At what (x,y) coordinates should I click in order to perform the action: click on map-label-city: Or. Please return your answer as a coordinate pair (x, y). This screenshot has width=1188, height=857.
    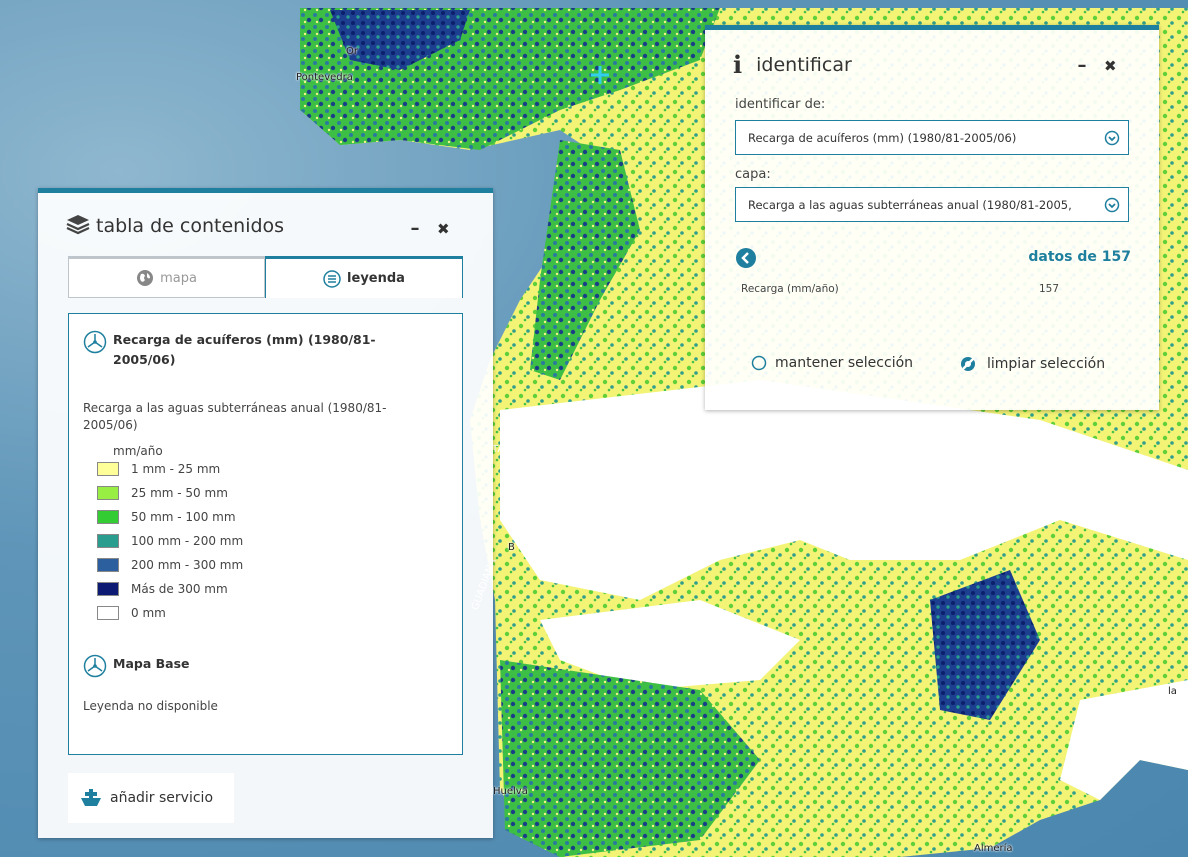
    Looking at the image, I should click on (352, 51).